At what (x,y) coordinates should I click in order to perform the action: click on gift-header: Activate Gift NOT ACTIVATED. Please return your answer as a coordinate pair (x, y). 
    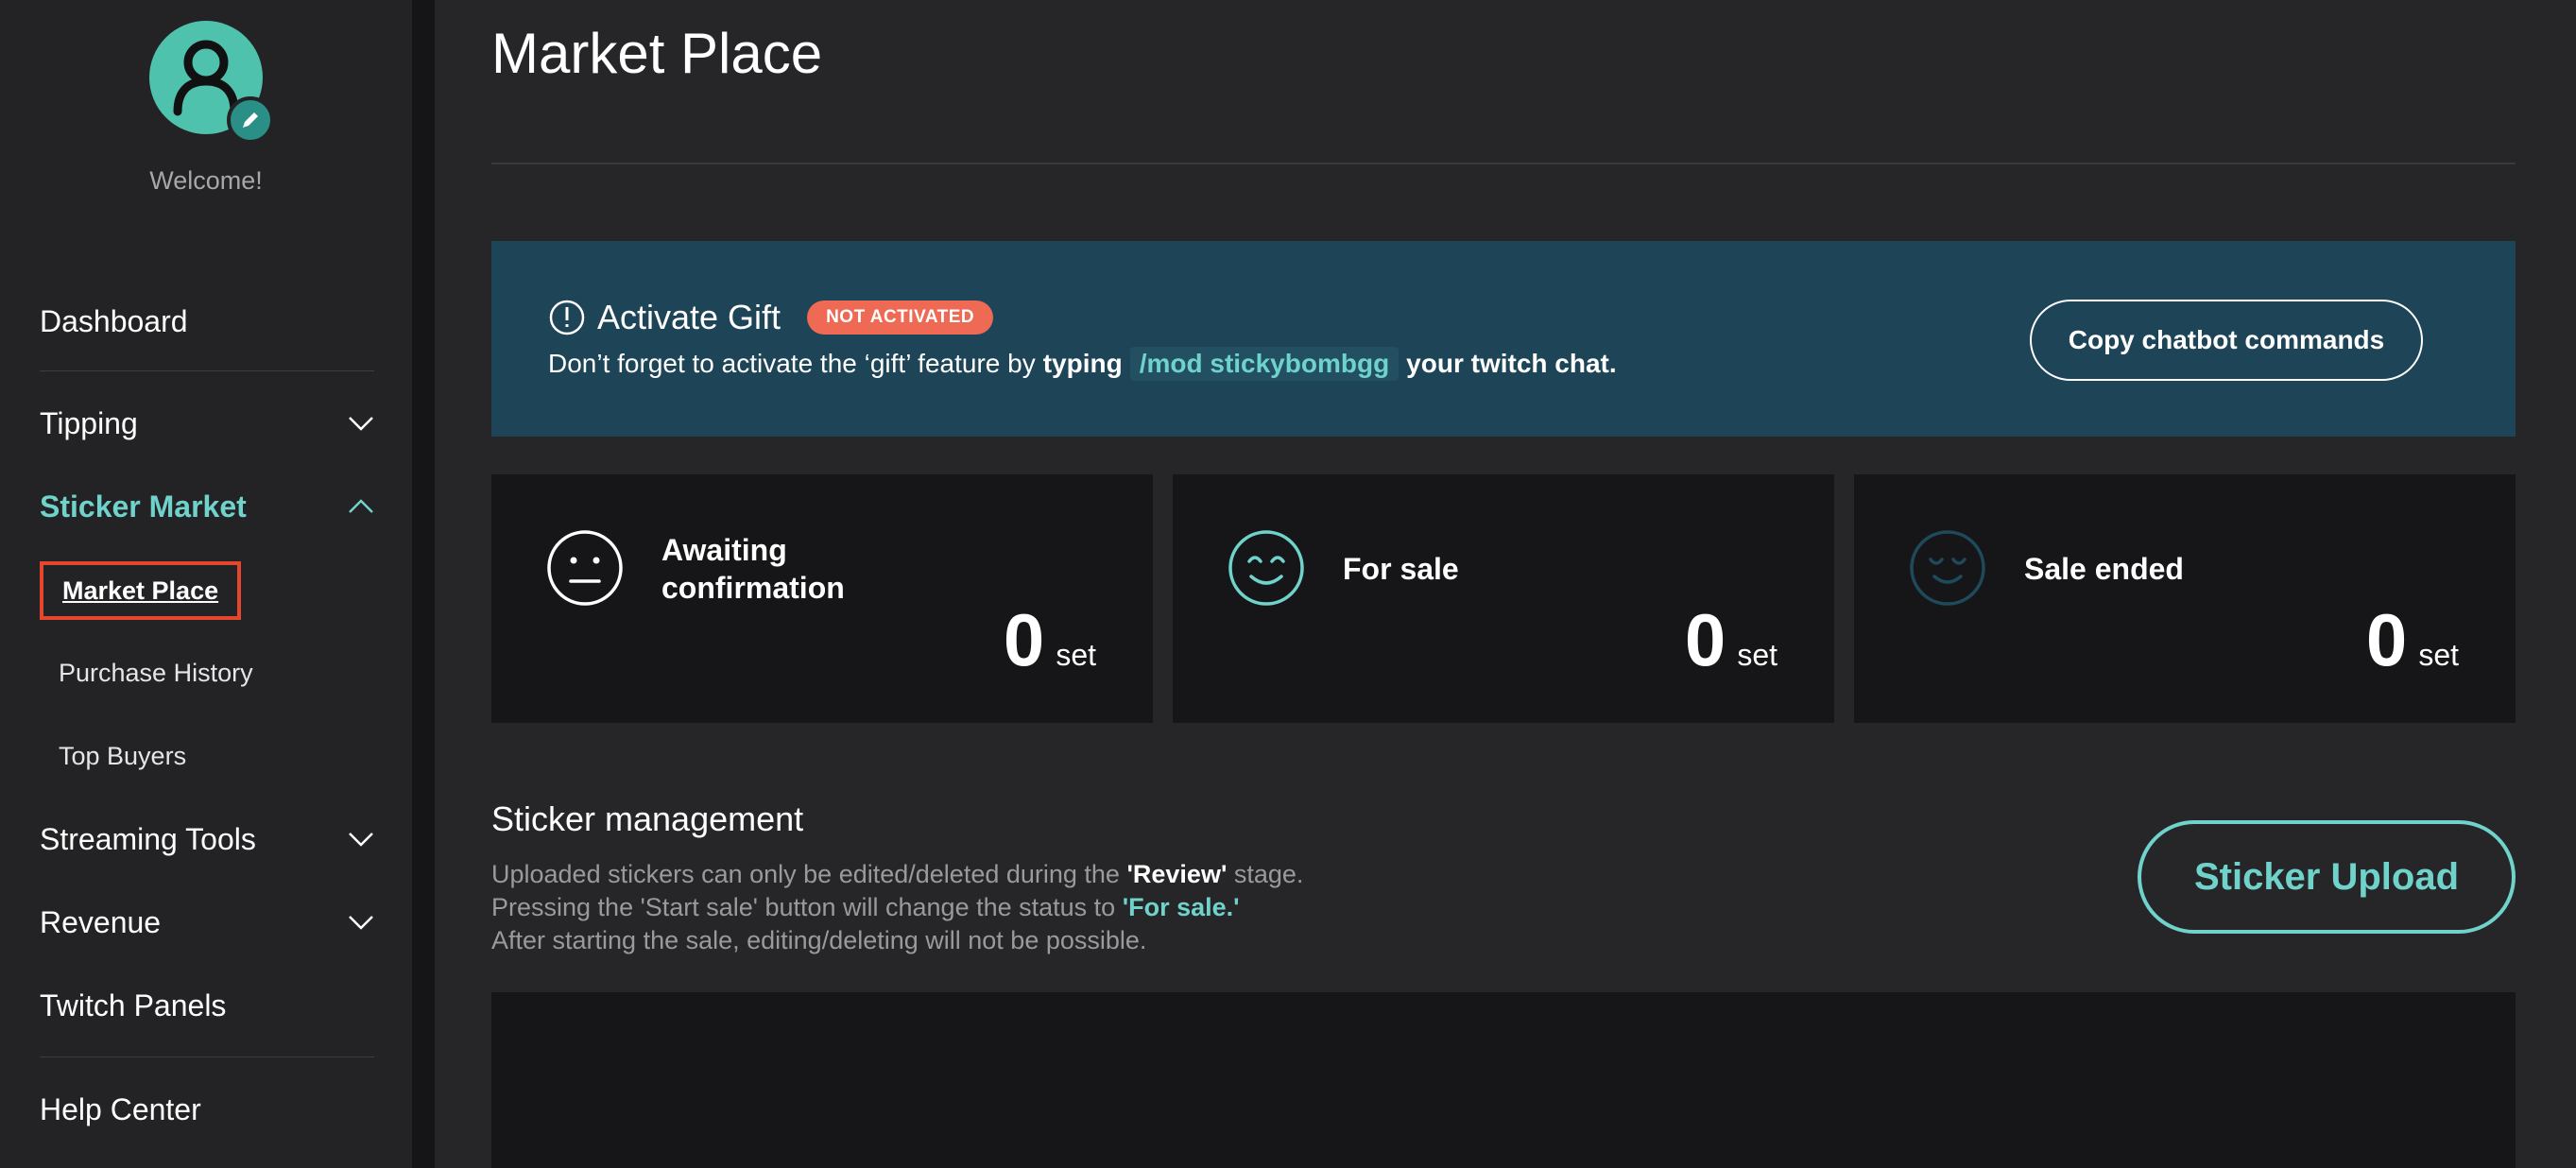
    Looking at the image, I should click on (771, 317).